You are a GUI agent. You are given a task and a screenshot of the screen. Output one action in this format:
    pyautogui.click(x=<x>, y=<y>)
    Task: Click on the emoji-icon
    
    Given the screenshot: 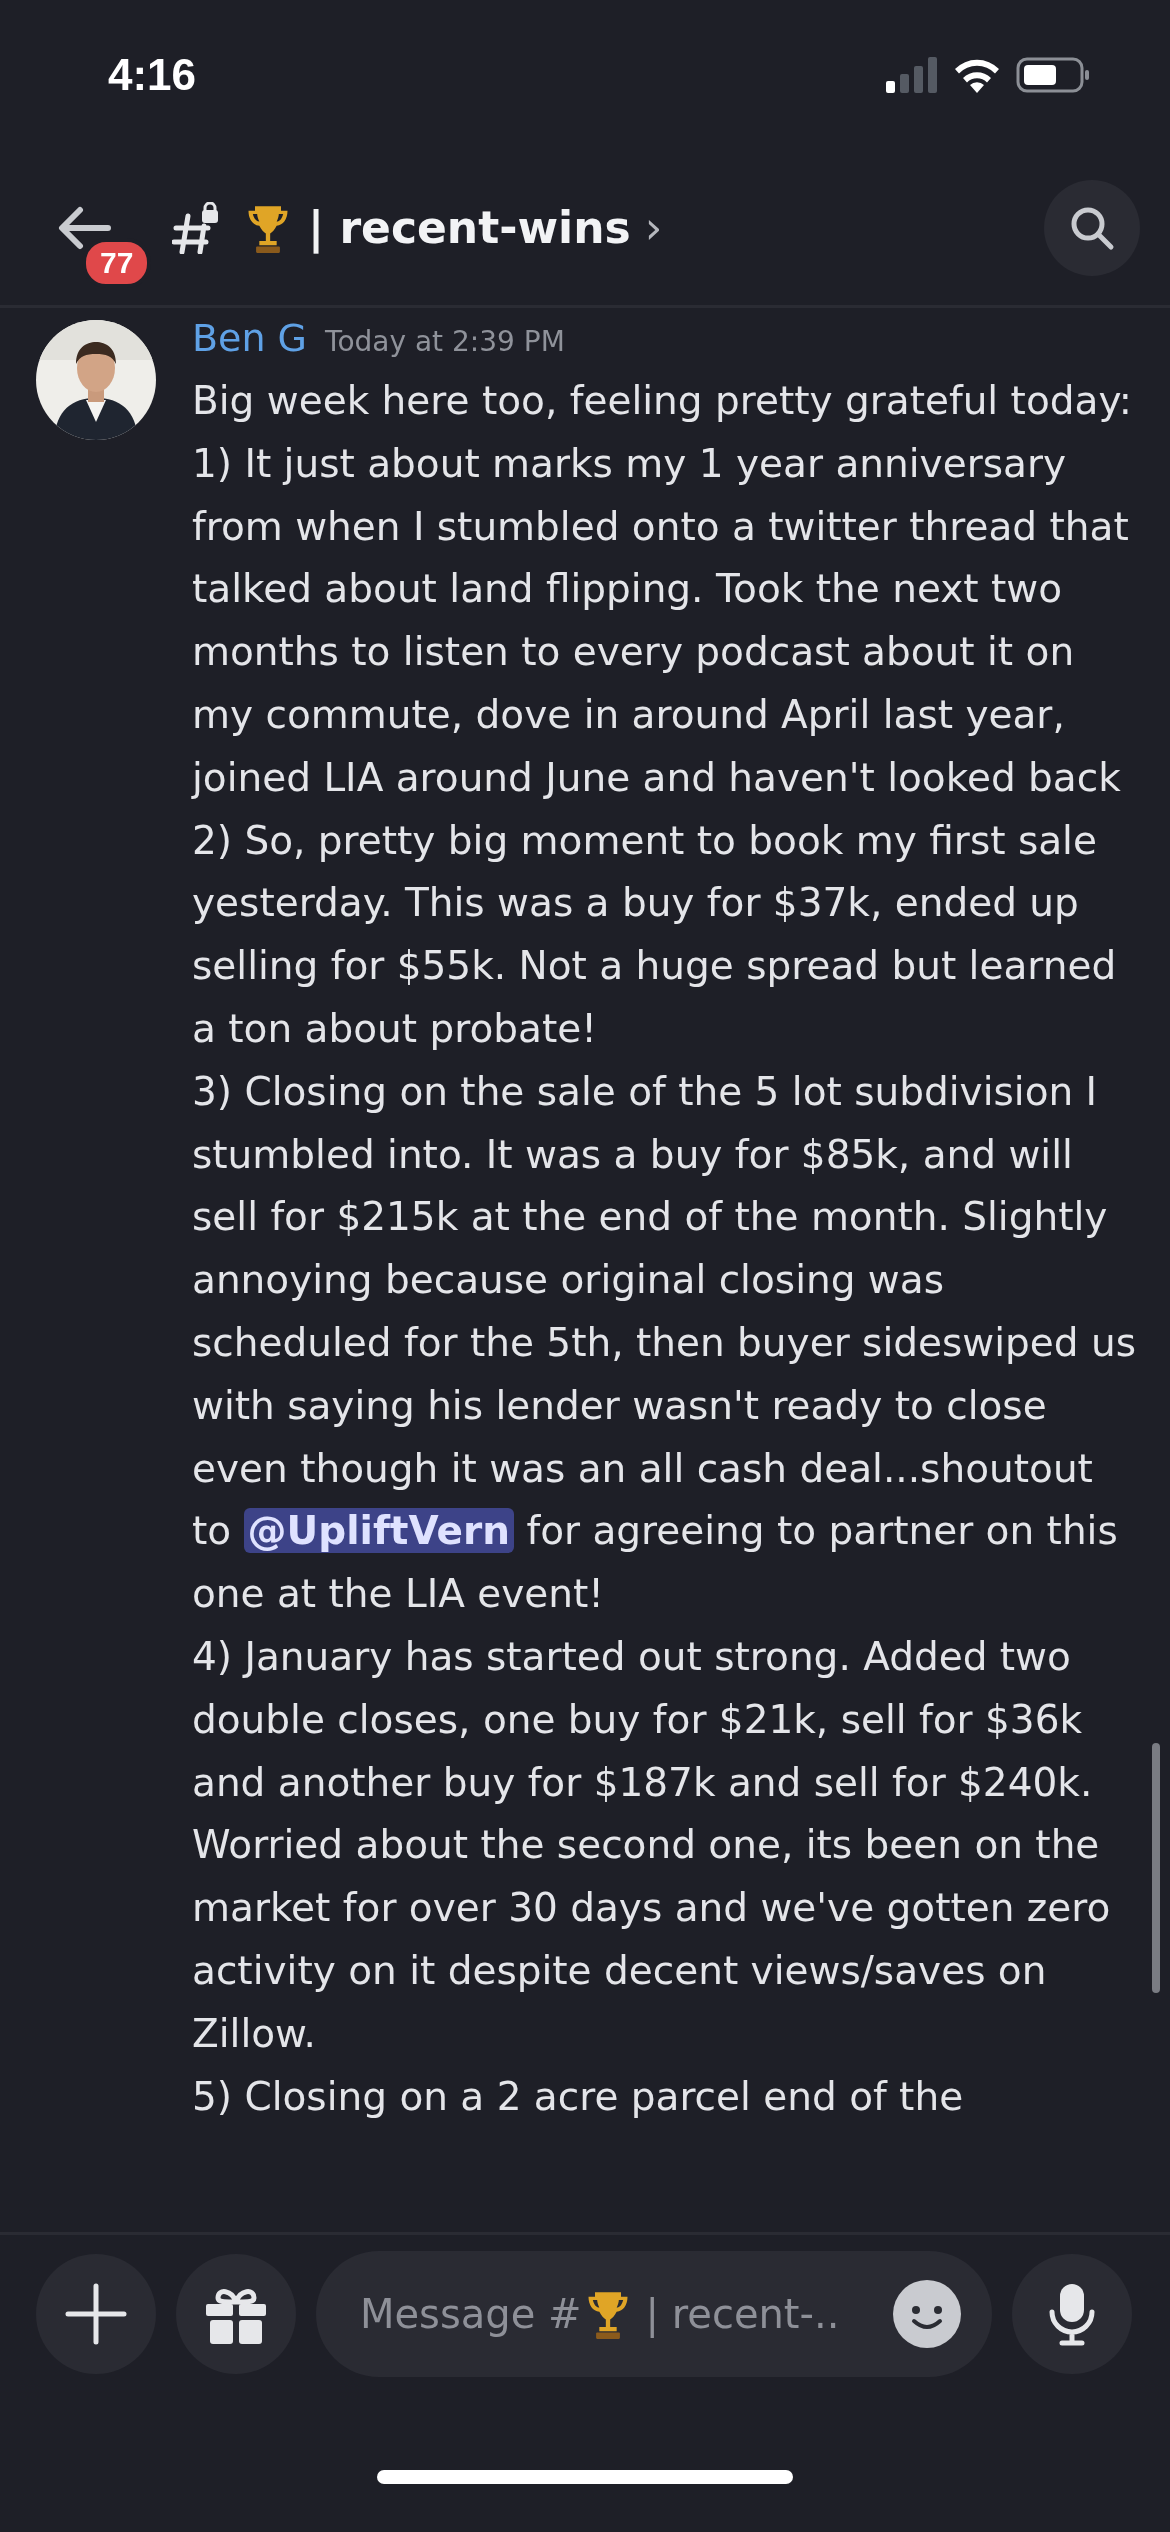 What is the action you would take?
    pyautogui.click(x=927, y=2313)
    